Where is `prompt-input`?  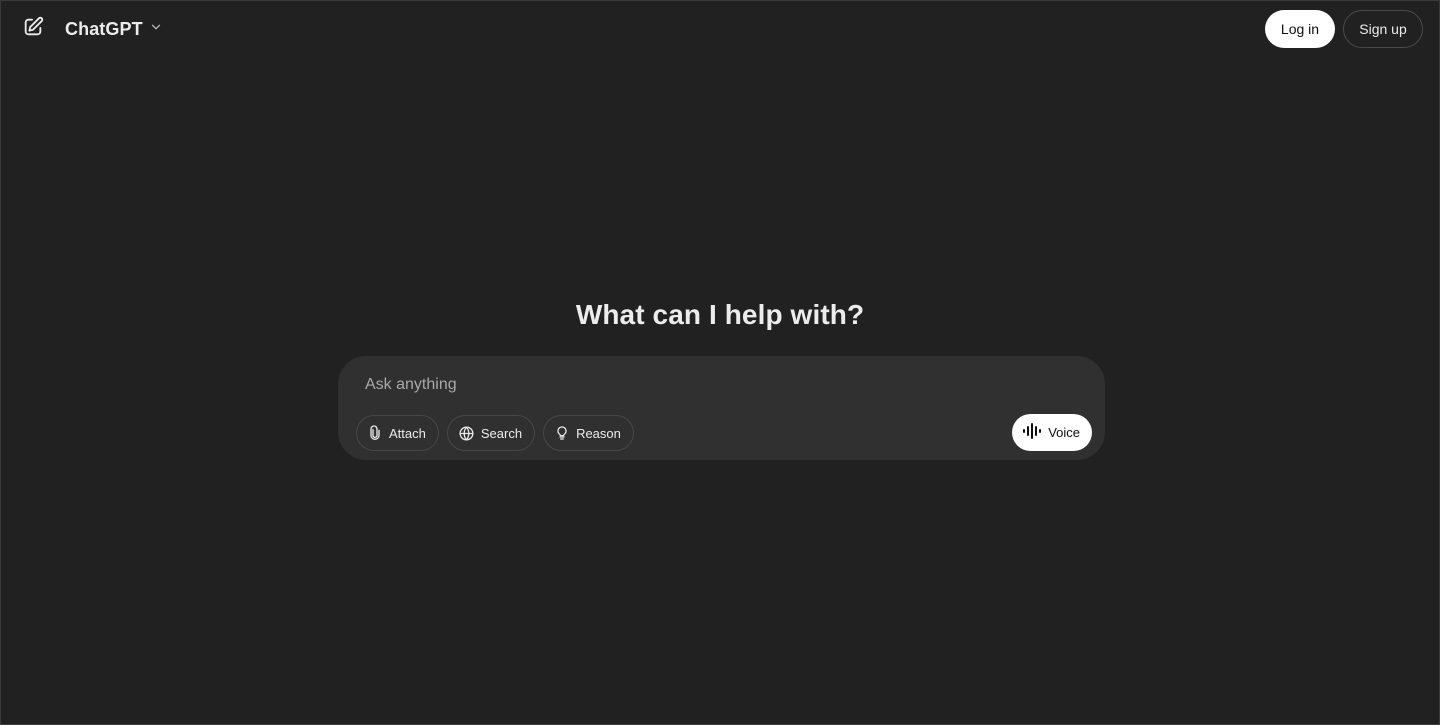
prompt-input is located at coordinates (715, 385).